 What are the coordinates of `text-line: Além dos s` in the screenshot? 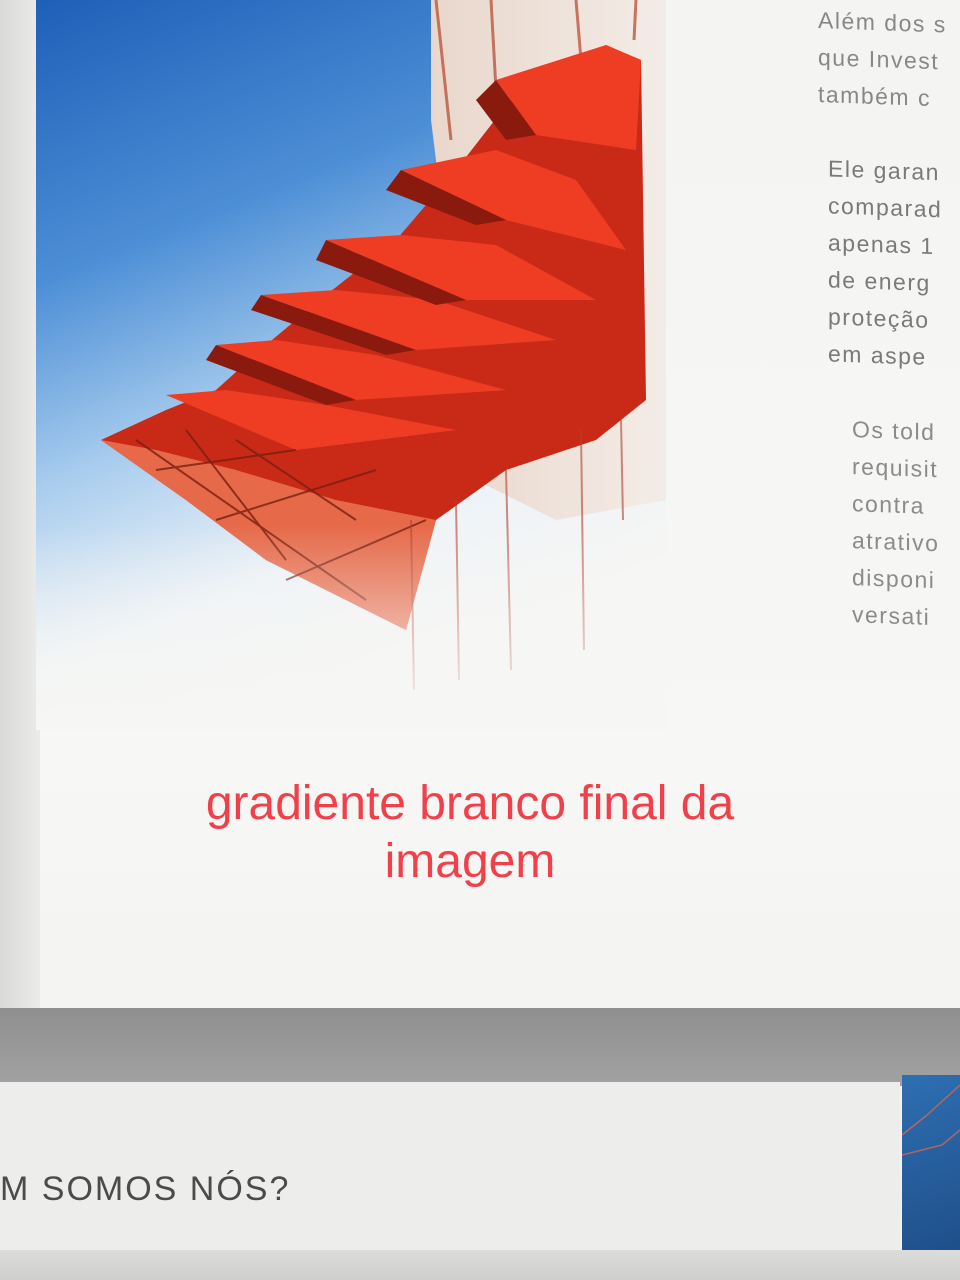 It's located at (882, 22).